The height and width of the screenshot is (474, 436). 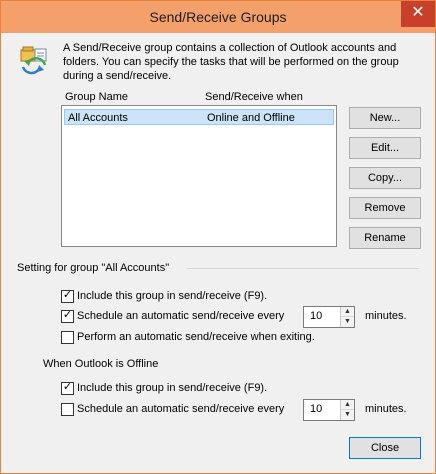 I want to click on column-header-send-receive-when: Send/Receive when, so click(x=254, y=97).